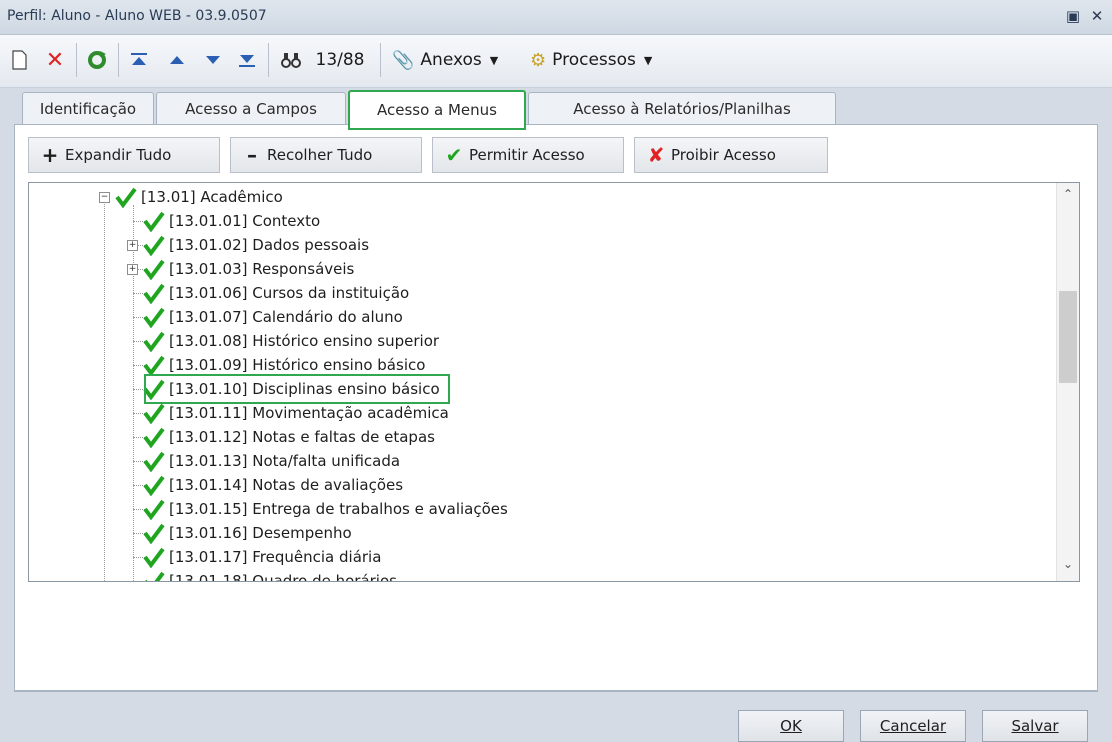 Image resolution: width=1112 pixels, height=742 pixels. I want to click on next-record-icon, so click(213, 60).